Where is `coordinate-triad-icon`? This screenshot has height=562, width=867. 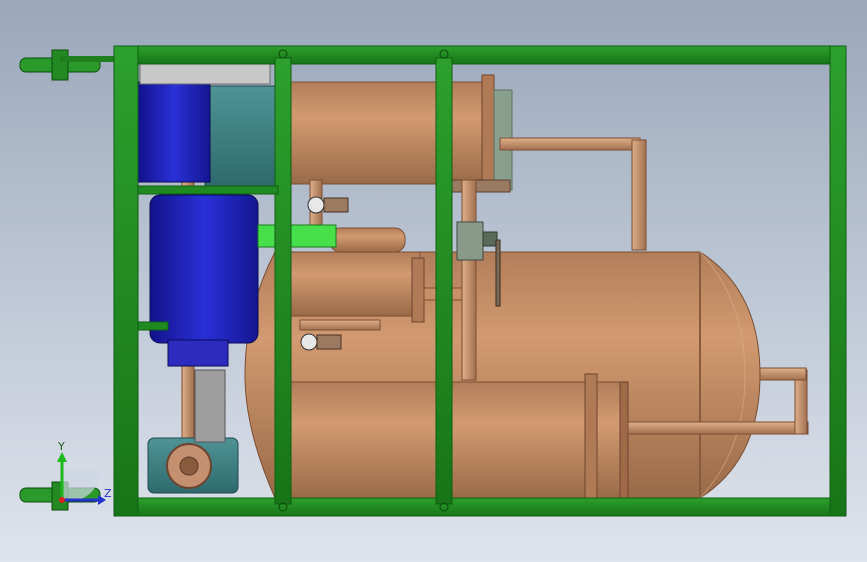 coordinate-triad-icon is located at coordinates (81, 478).